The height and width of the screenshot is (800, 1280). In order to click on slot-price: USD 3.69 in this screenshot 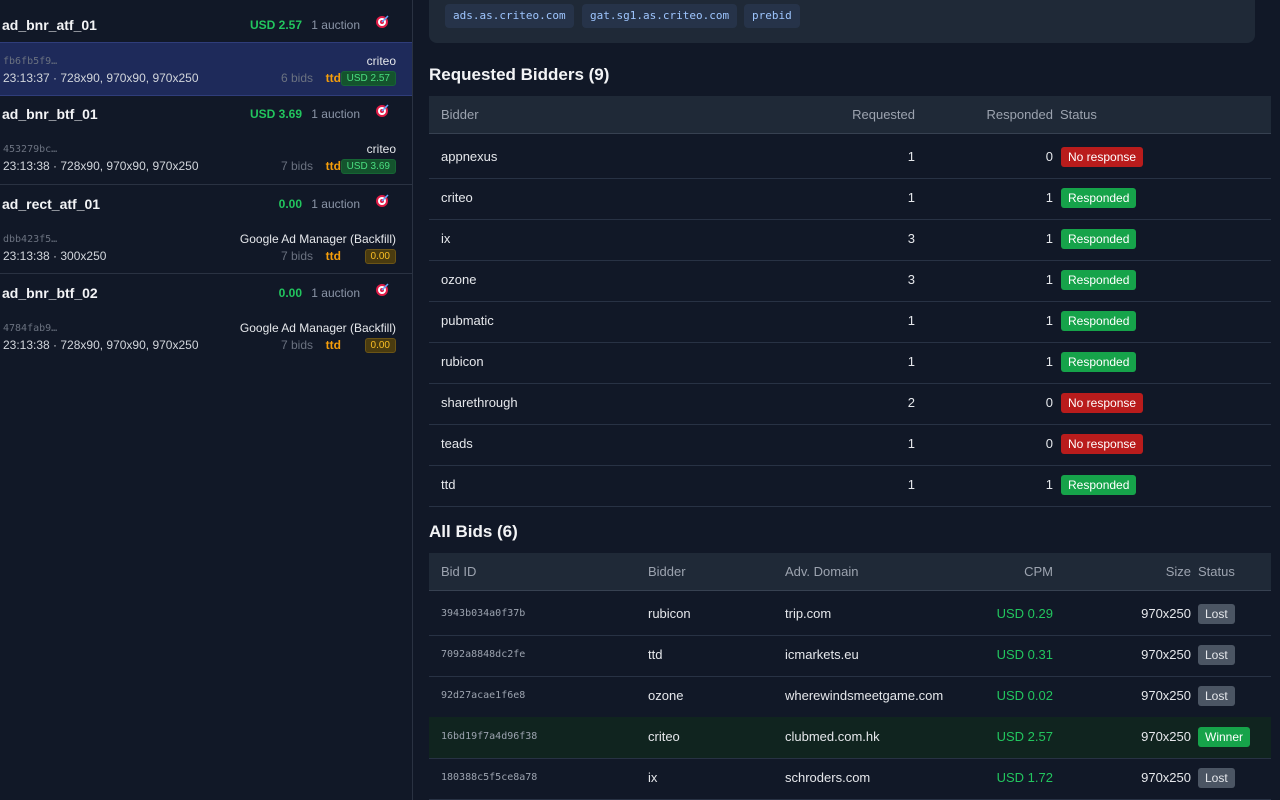, I will do `click(275, 114)`.